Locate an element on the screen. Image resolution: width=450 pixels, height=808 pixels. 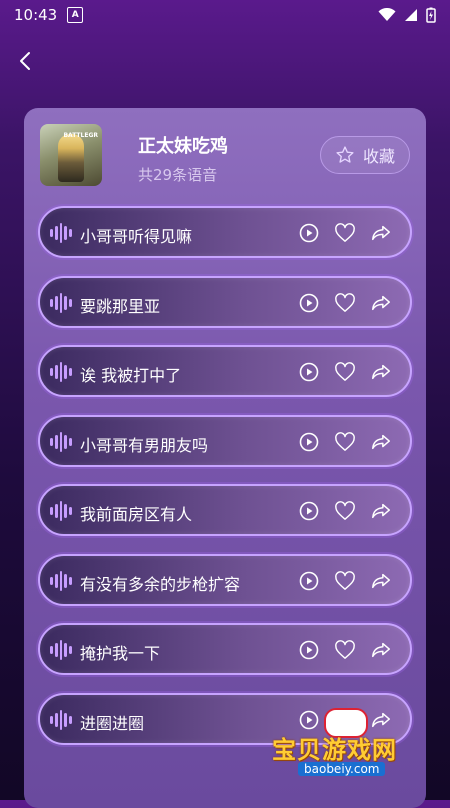
voice-item-label: 小哥哥听得见嘛 is located at coordinates (136, 236).